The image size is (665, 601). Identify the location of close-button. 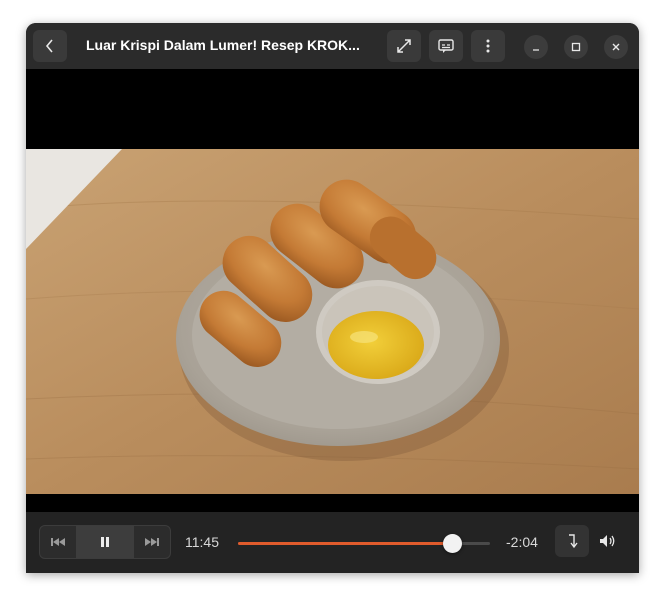
(616, 47).